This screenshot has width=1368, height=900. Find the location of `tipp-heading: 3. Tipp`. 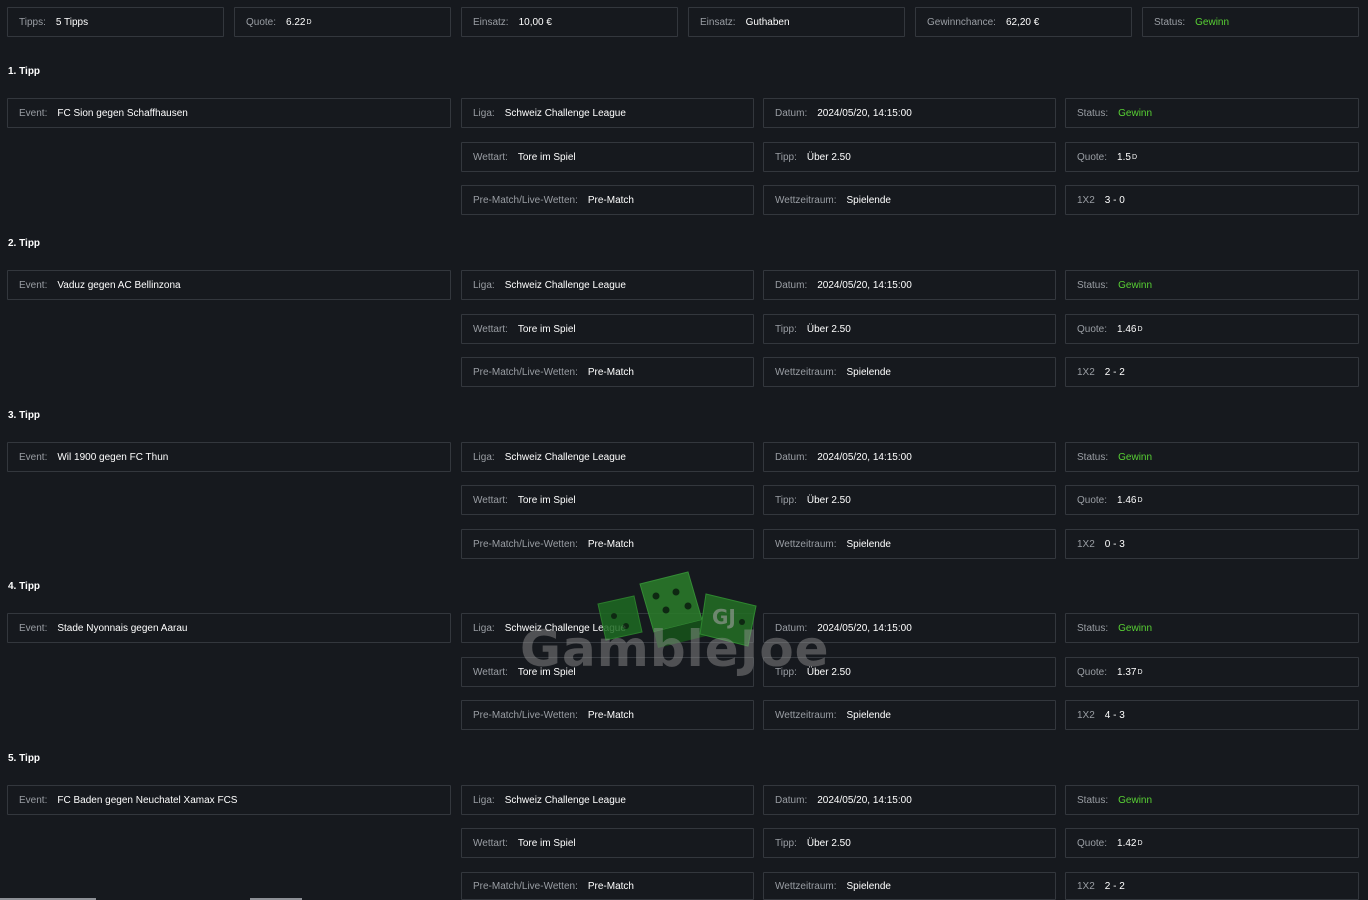

tipp-heading: 3. Tipp is located at coordinates (24, 415).